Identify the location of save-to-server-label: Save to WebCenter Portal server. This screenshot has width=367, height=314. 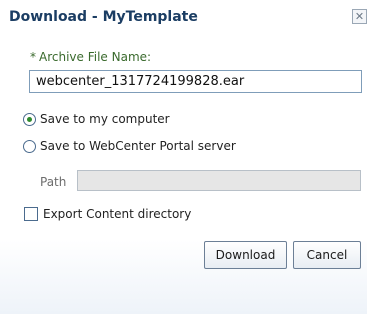
(138, 146).